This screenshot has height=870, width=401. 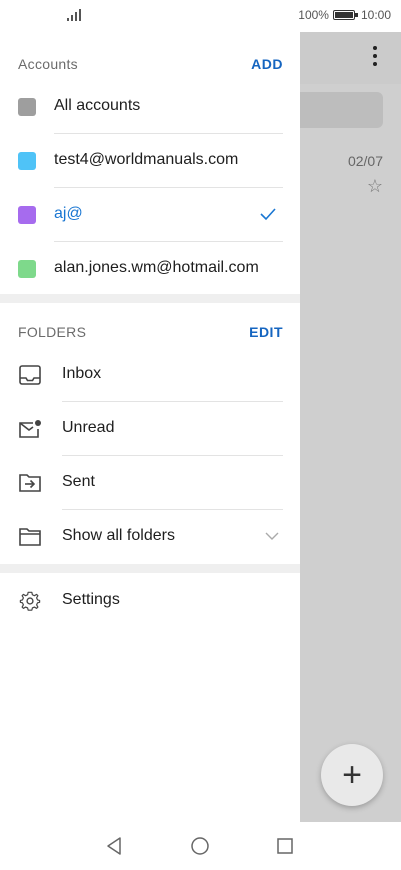 I want to click on system-nav-bar, so click(x=200, y=846).